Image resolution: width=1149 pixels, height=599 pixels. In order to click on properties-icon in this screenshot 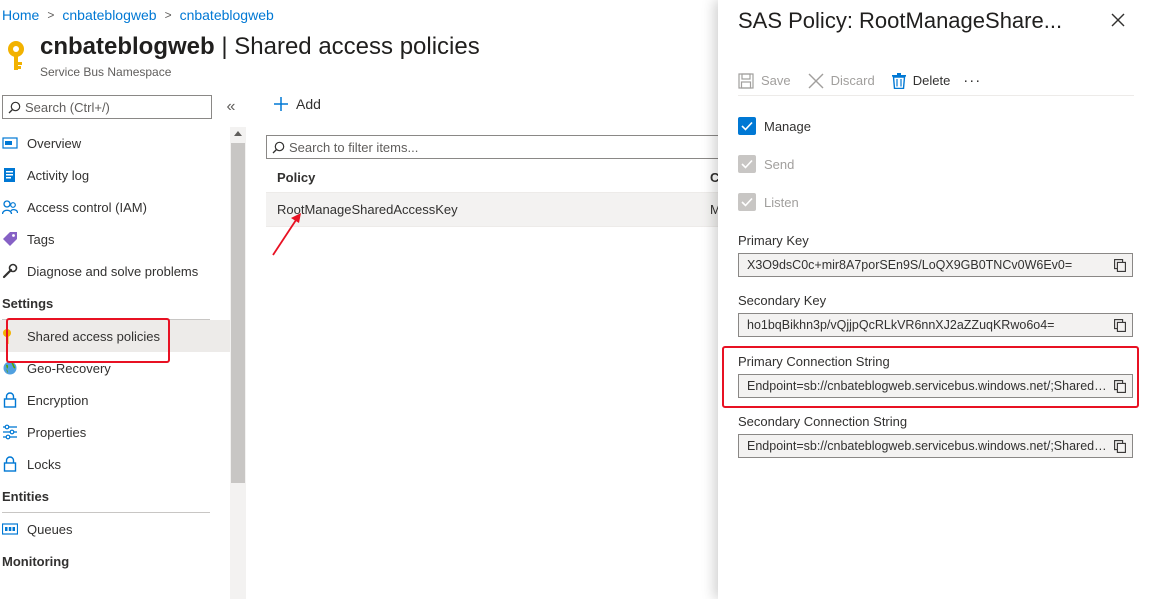, I will do `click(10, 432)`.